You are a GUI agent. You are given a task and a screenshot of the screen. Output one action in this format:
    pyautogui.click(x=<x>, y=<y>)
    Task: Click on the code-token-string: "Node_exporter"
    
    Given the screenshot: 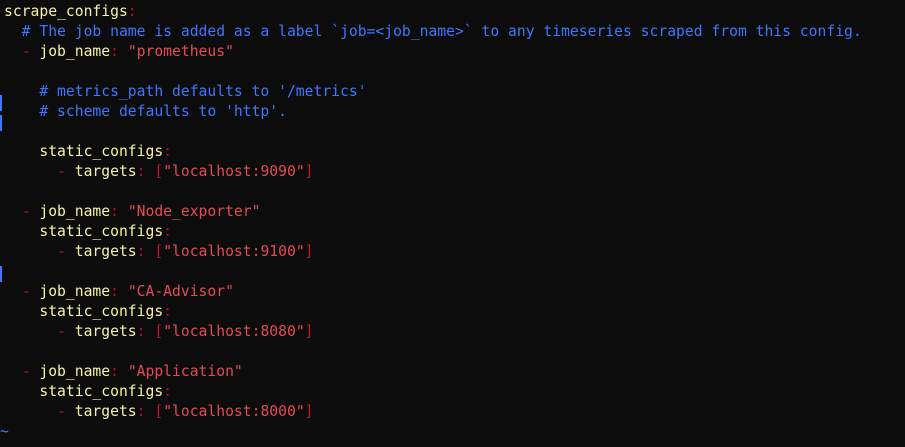 What is the action you would take?
    pyautogui.click(x=194, y=211)
    